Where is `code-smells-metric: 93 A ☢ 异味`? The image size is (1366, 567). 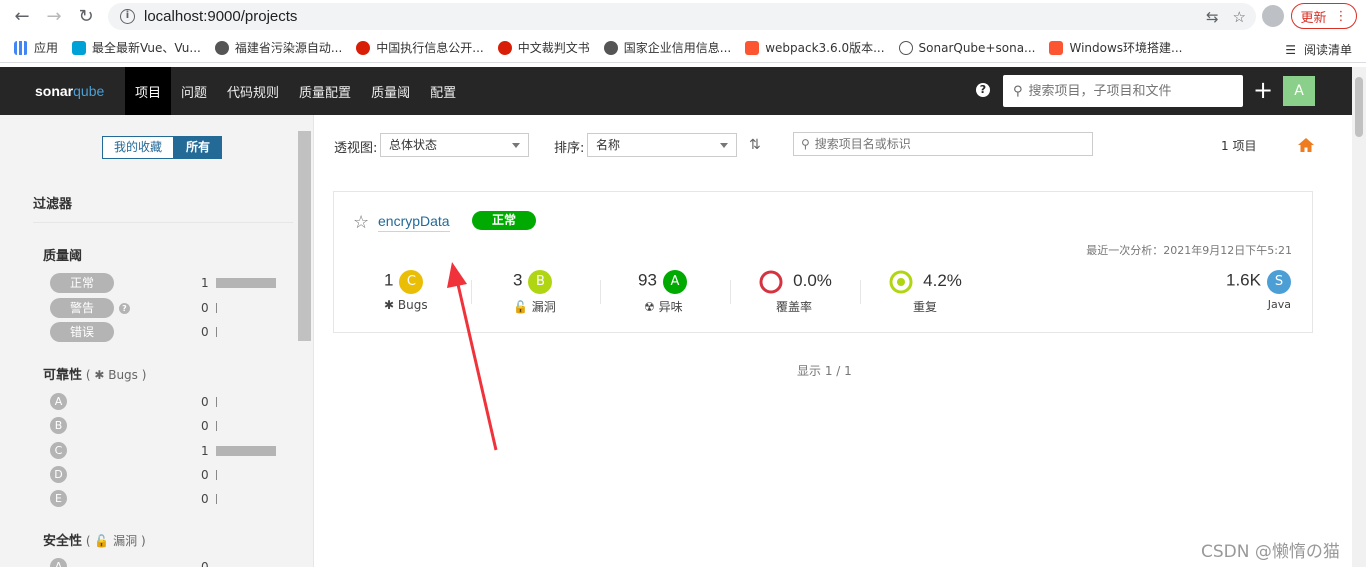 code-smells-metric: 93 A ☢ 异味 is located at coordinates (662, 292).